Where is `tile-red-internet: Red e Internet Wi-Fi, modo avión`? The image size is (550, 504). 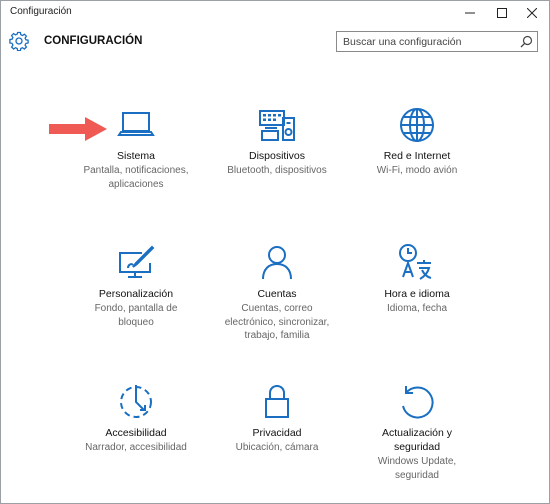
tile-red-internet: Red e Internet Wi-Fi, modo avión is located at coordinates (417, 140).